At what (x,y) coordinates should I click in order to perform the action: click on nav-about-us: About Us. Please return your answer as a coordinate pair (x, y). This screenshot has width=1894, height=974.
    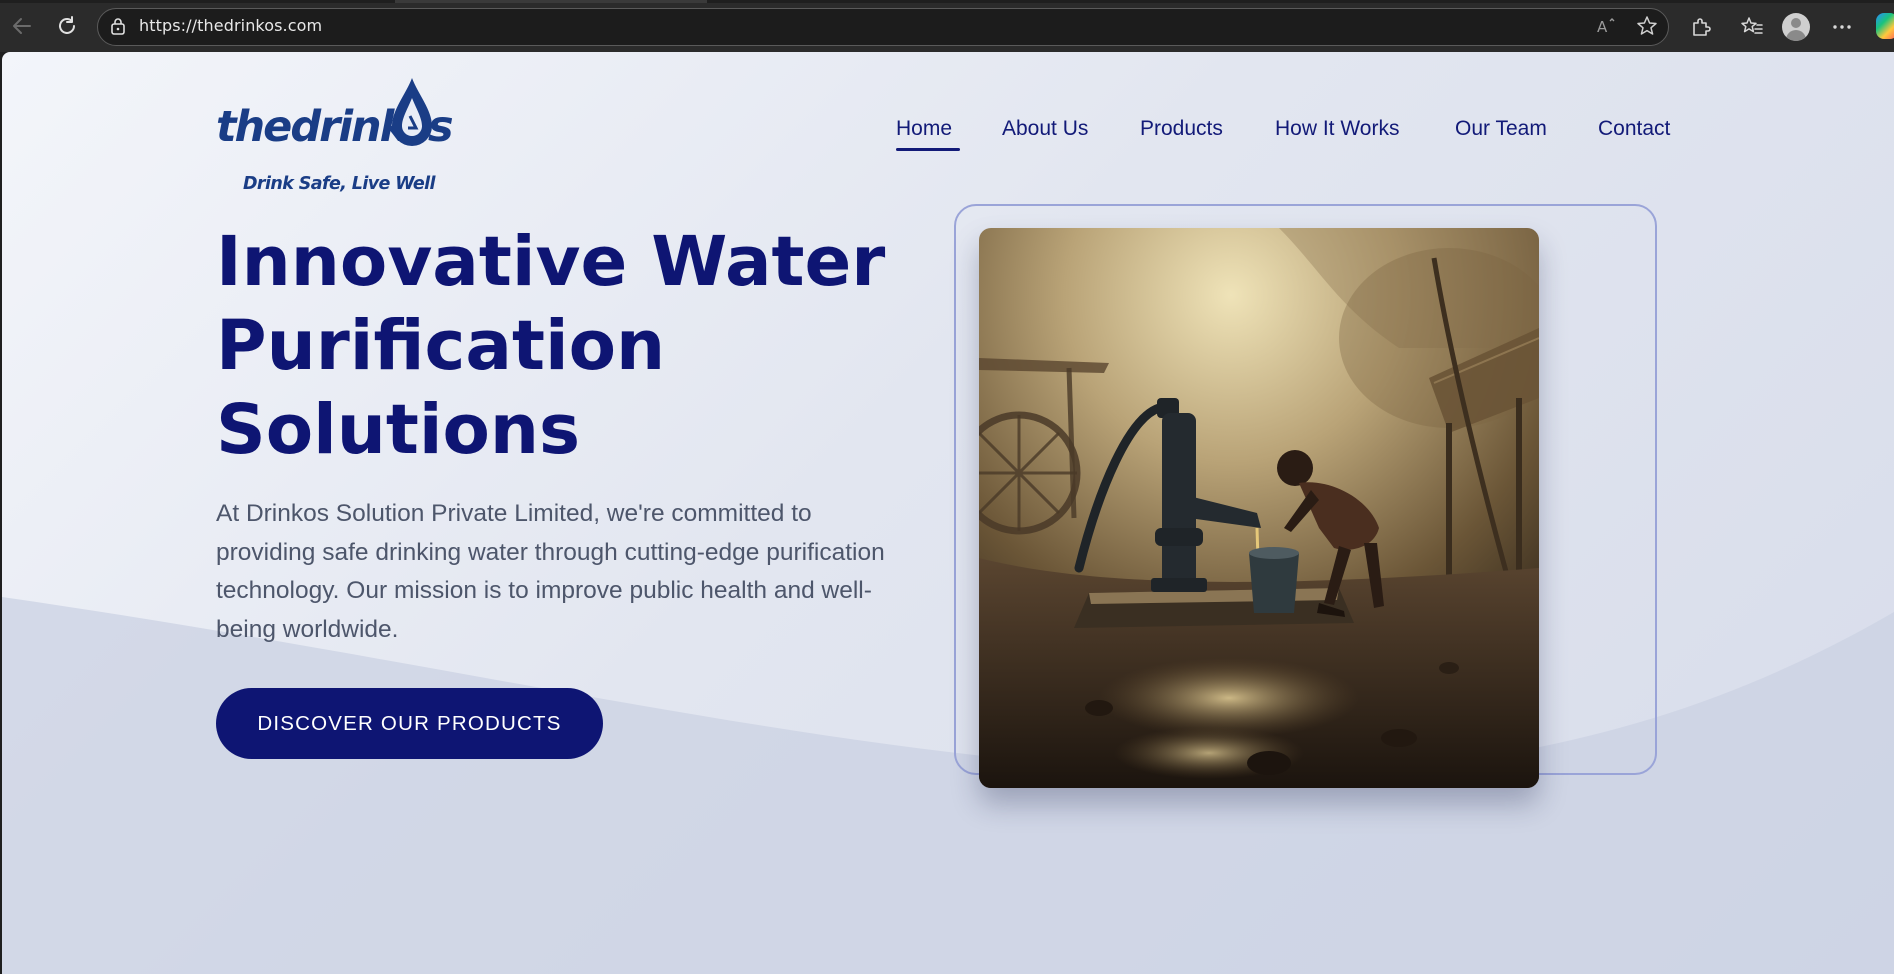
    Looking at the image, I should click on (1045, 129).